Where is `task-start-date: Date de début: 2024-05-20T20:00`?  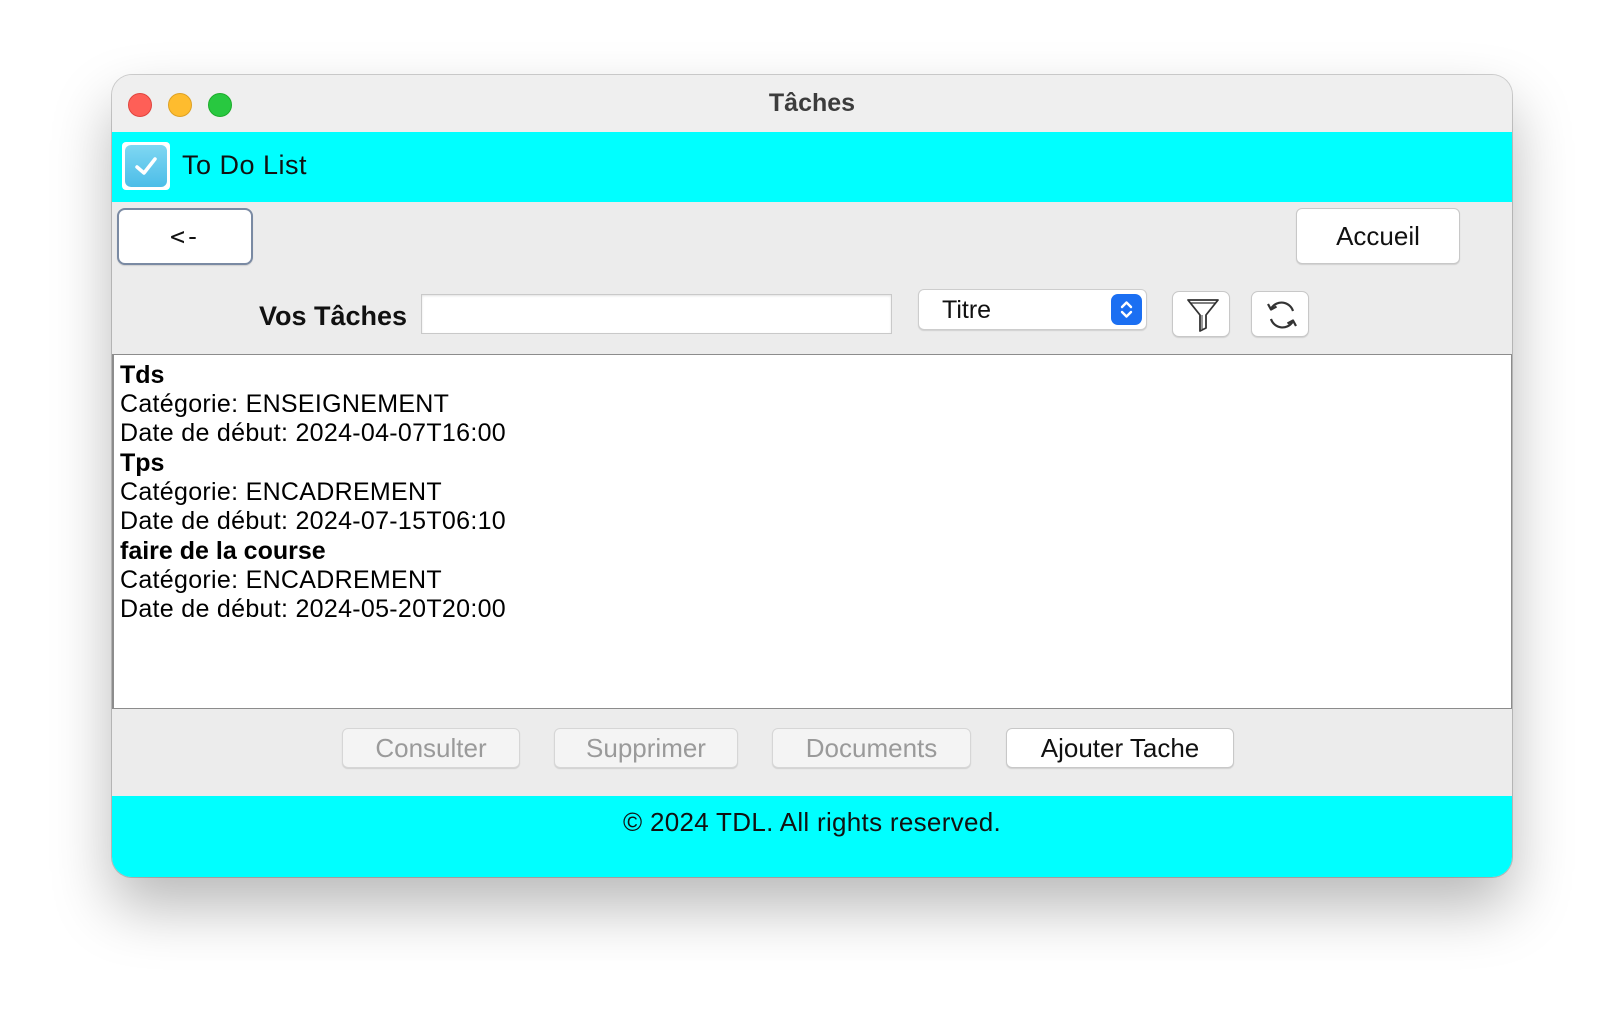 task-start-date: Date de début: 2024-05-20T20:00 is located at coordinates (313, 609).